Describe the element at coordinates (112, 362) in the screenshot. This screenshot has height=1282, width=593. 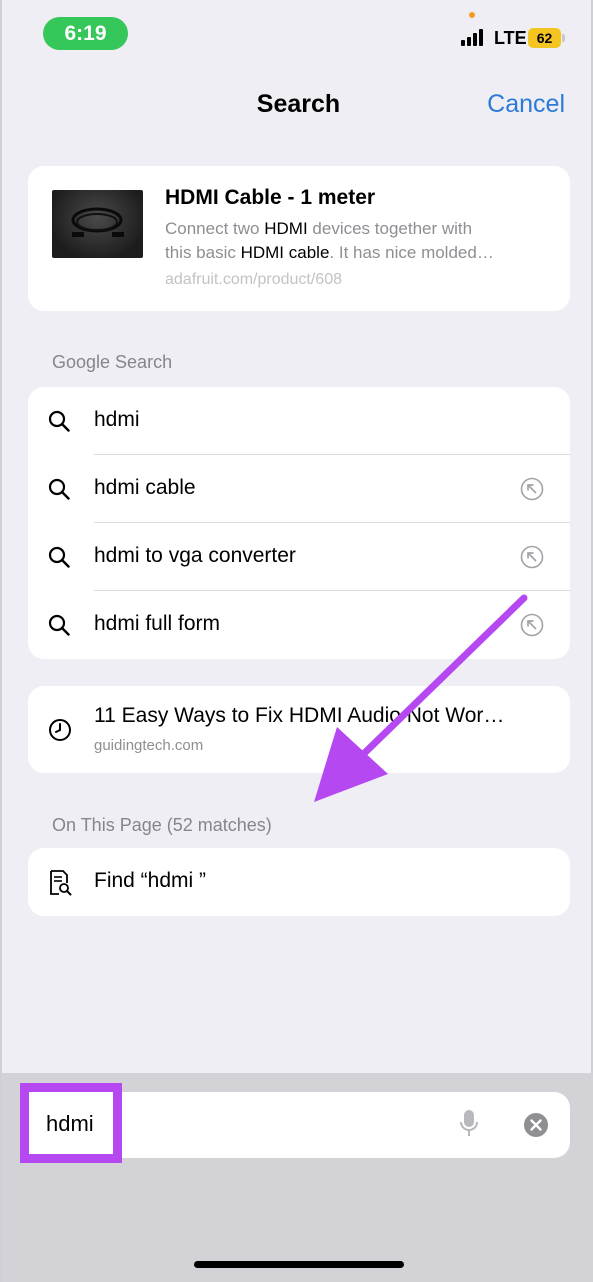
I see `google-search-section-label: Google Search` at that location.